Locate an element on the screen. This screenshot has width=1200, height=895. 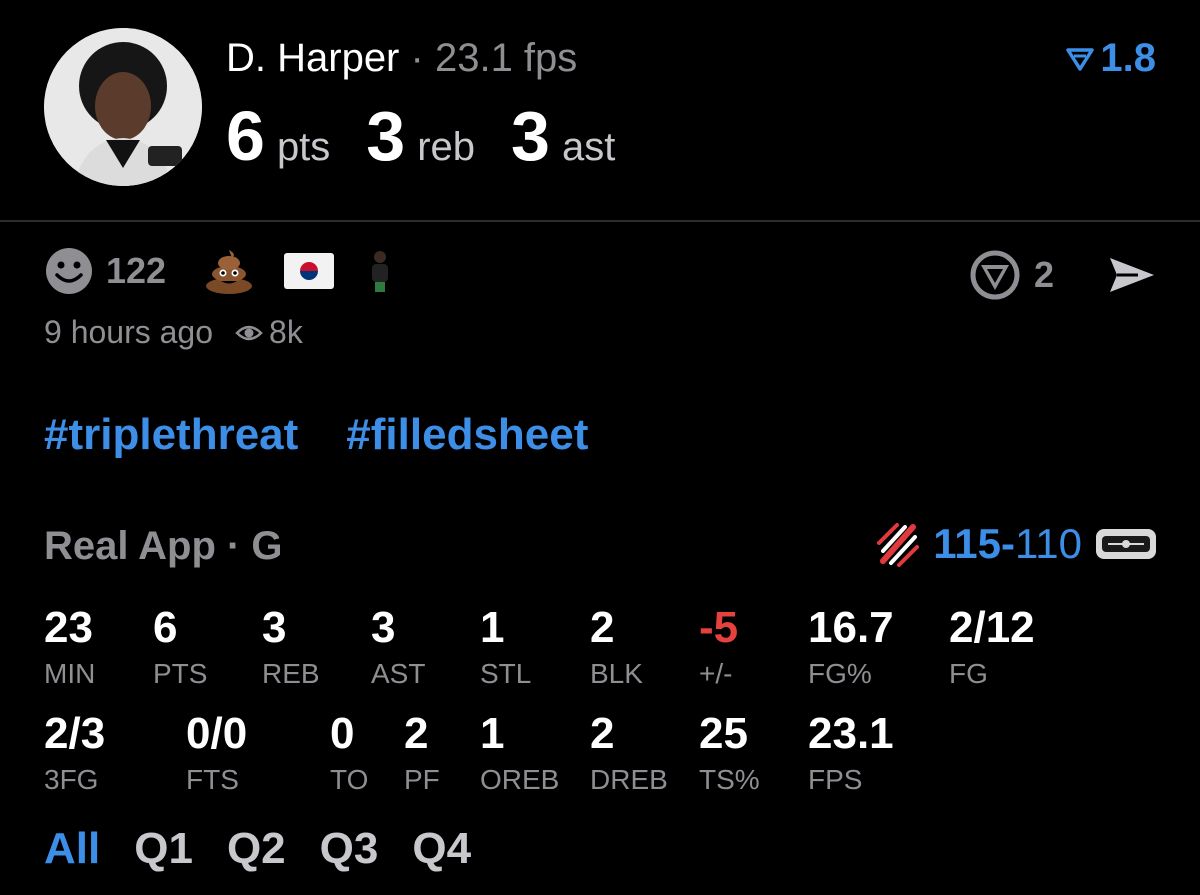
eye-icon is located at coordinates (249, 332).